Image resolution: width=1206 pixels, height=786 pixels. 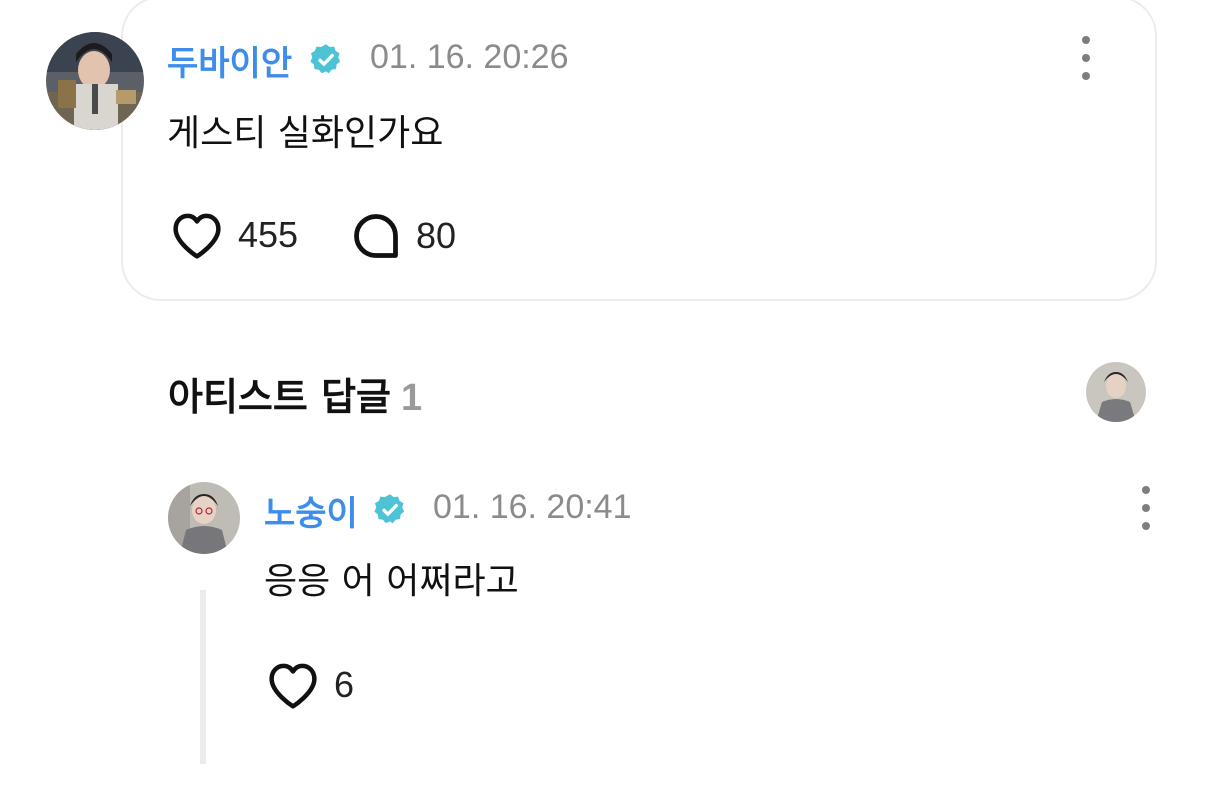 I want to click on reply-like-count: 6, so click(x=344, y=684).